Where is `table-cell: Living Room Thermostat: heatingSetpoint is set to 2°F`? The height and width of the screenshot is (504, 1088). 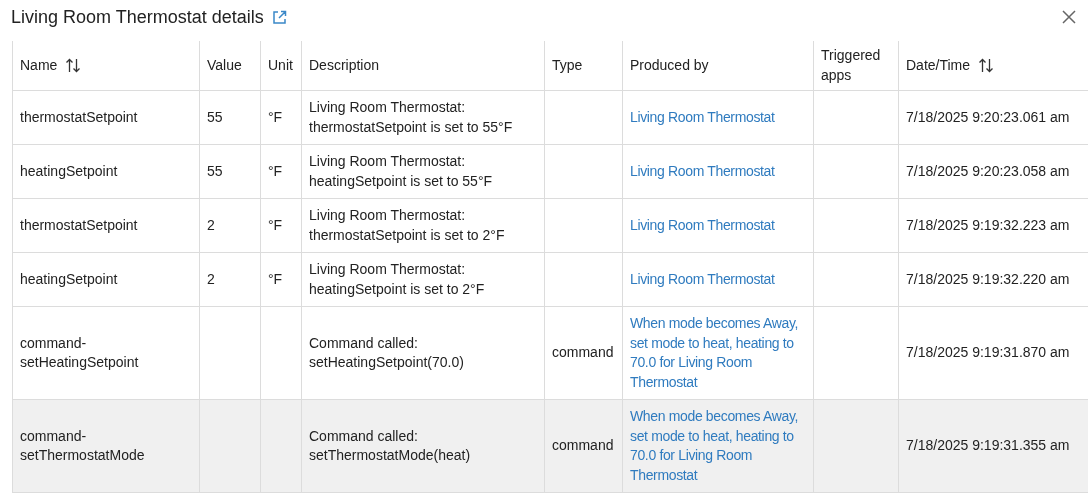
table-cell: Living Room Thermostat: heatingSetpoint is set to 2°F is located at coordinates (397, 279).